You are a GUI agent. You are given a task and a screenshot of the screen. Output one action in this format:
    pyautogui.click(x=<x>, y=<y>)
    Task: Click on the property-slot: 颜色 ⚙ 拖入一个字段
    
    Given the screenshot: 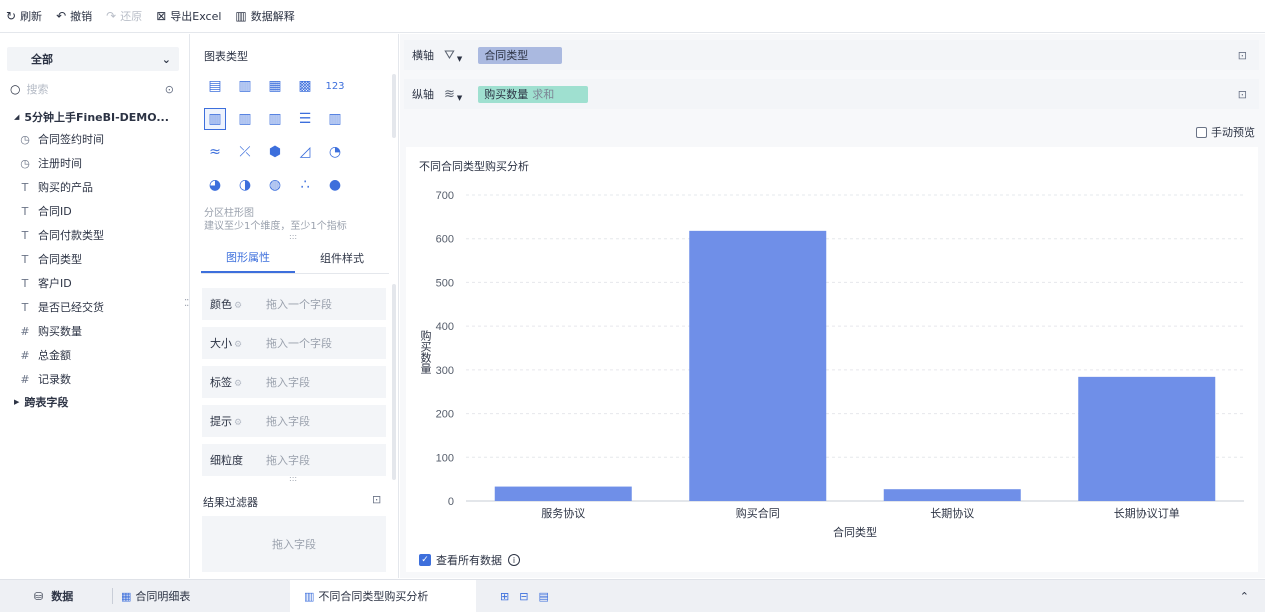 What is the action you would take?
    pyautogui.click(x=294, y=304)
    